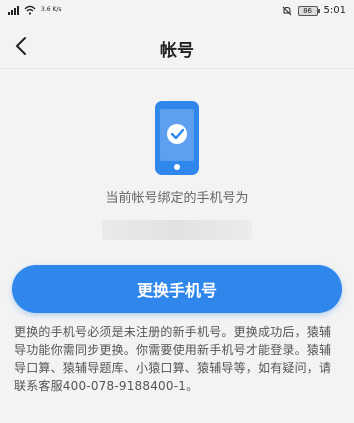 This screenshot has width=354, height=423. What do you see at coordinates (177, 12) in the screenshot?
I see `status-bar: 3.6 K/s 86 5:01` at bounding box center [177, 12].